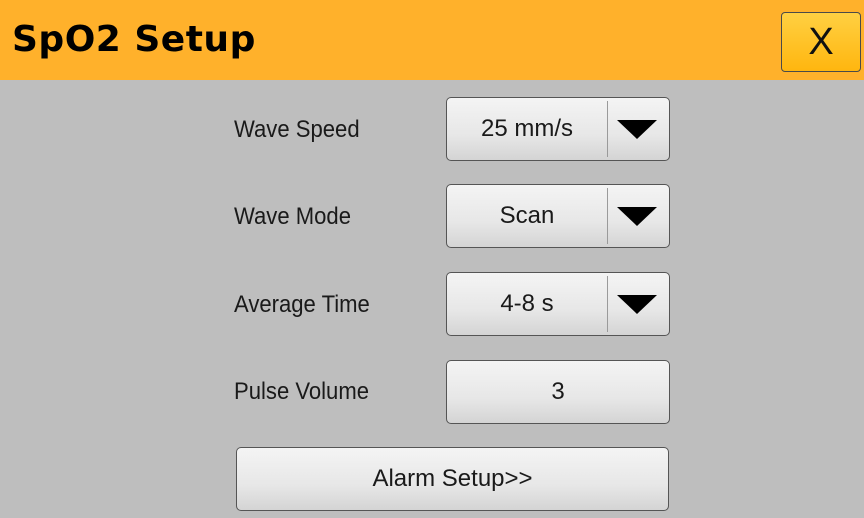  I want to click on pulse-volume-label: Pulse Volume, so click(302, 391).